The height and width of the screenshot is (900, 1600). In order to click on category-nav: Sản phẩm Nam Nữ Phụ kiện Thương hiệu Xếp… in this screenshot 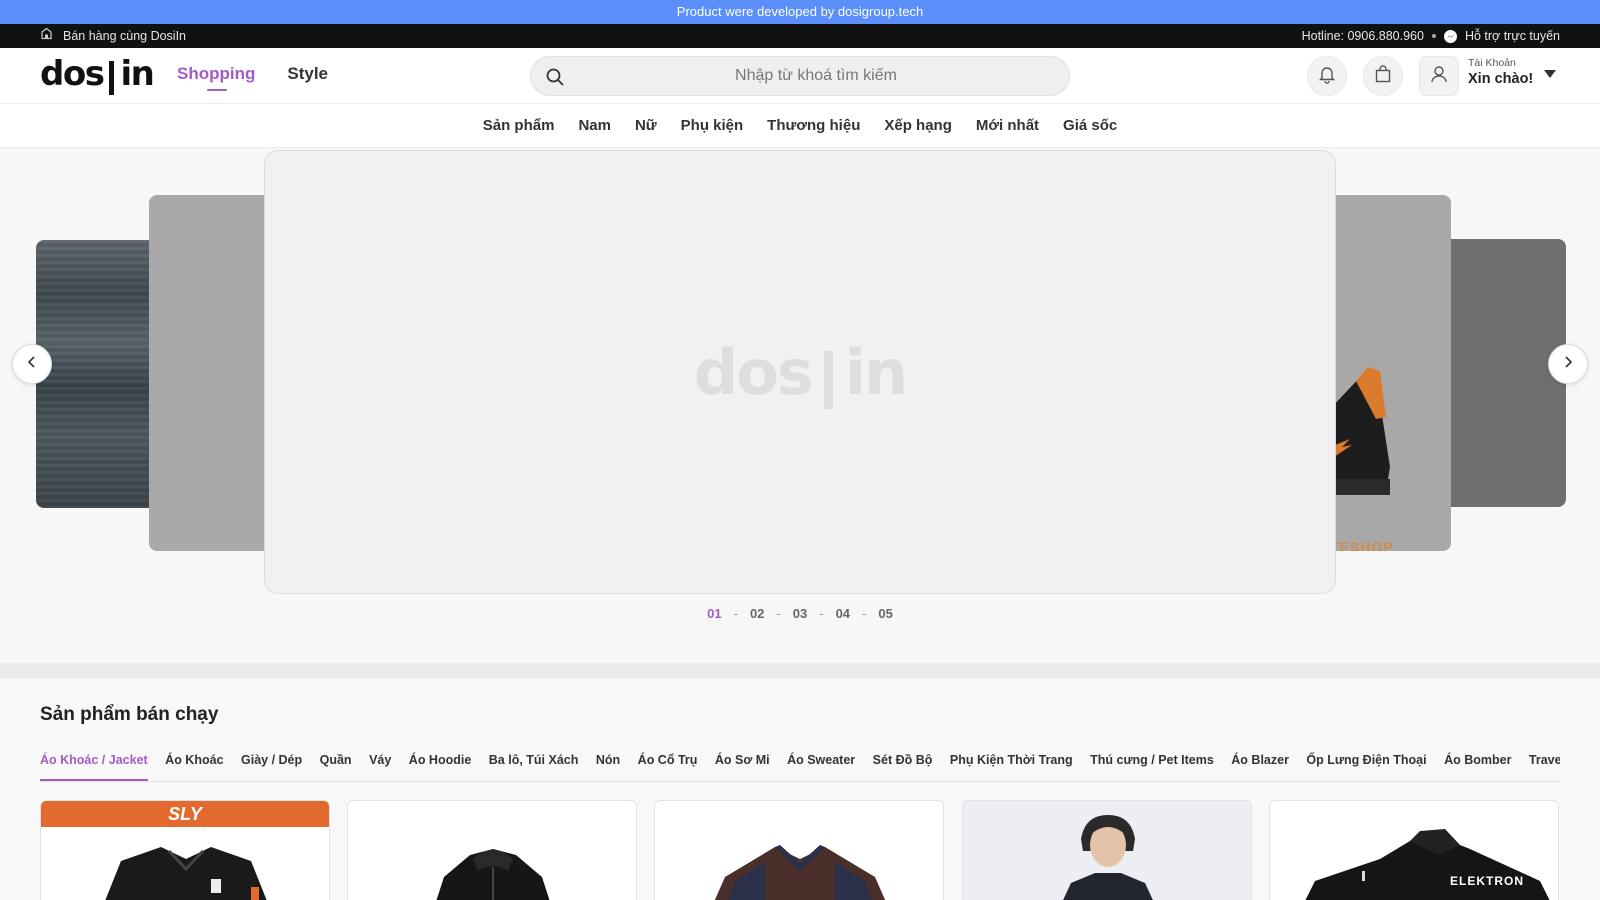, I will do `click(800, 126)`.